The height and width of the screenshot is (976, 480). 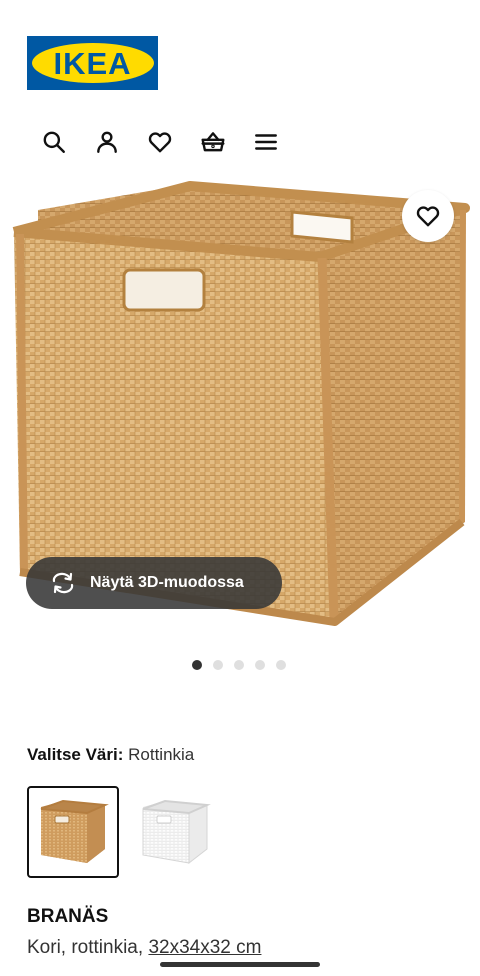 I want to click on search-button, so click(x=54, y=142).